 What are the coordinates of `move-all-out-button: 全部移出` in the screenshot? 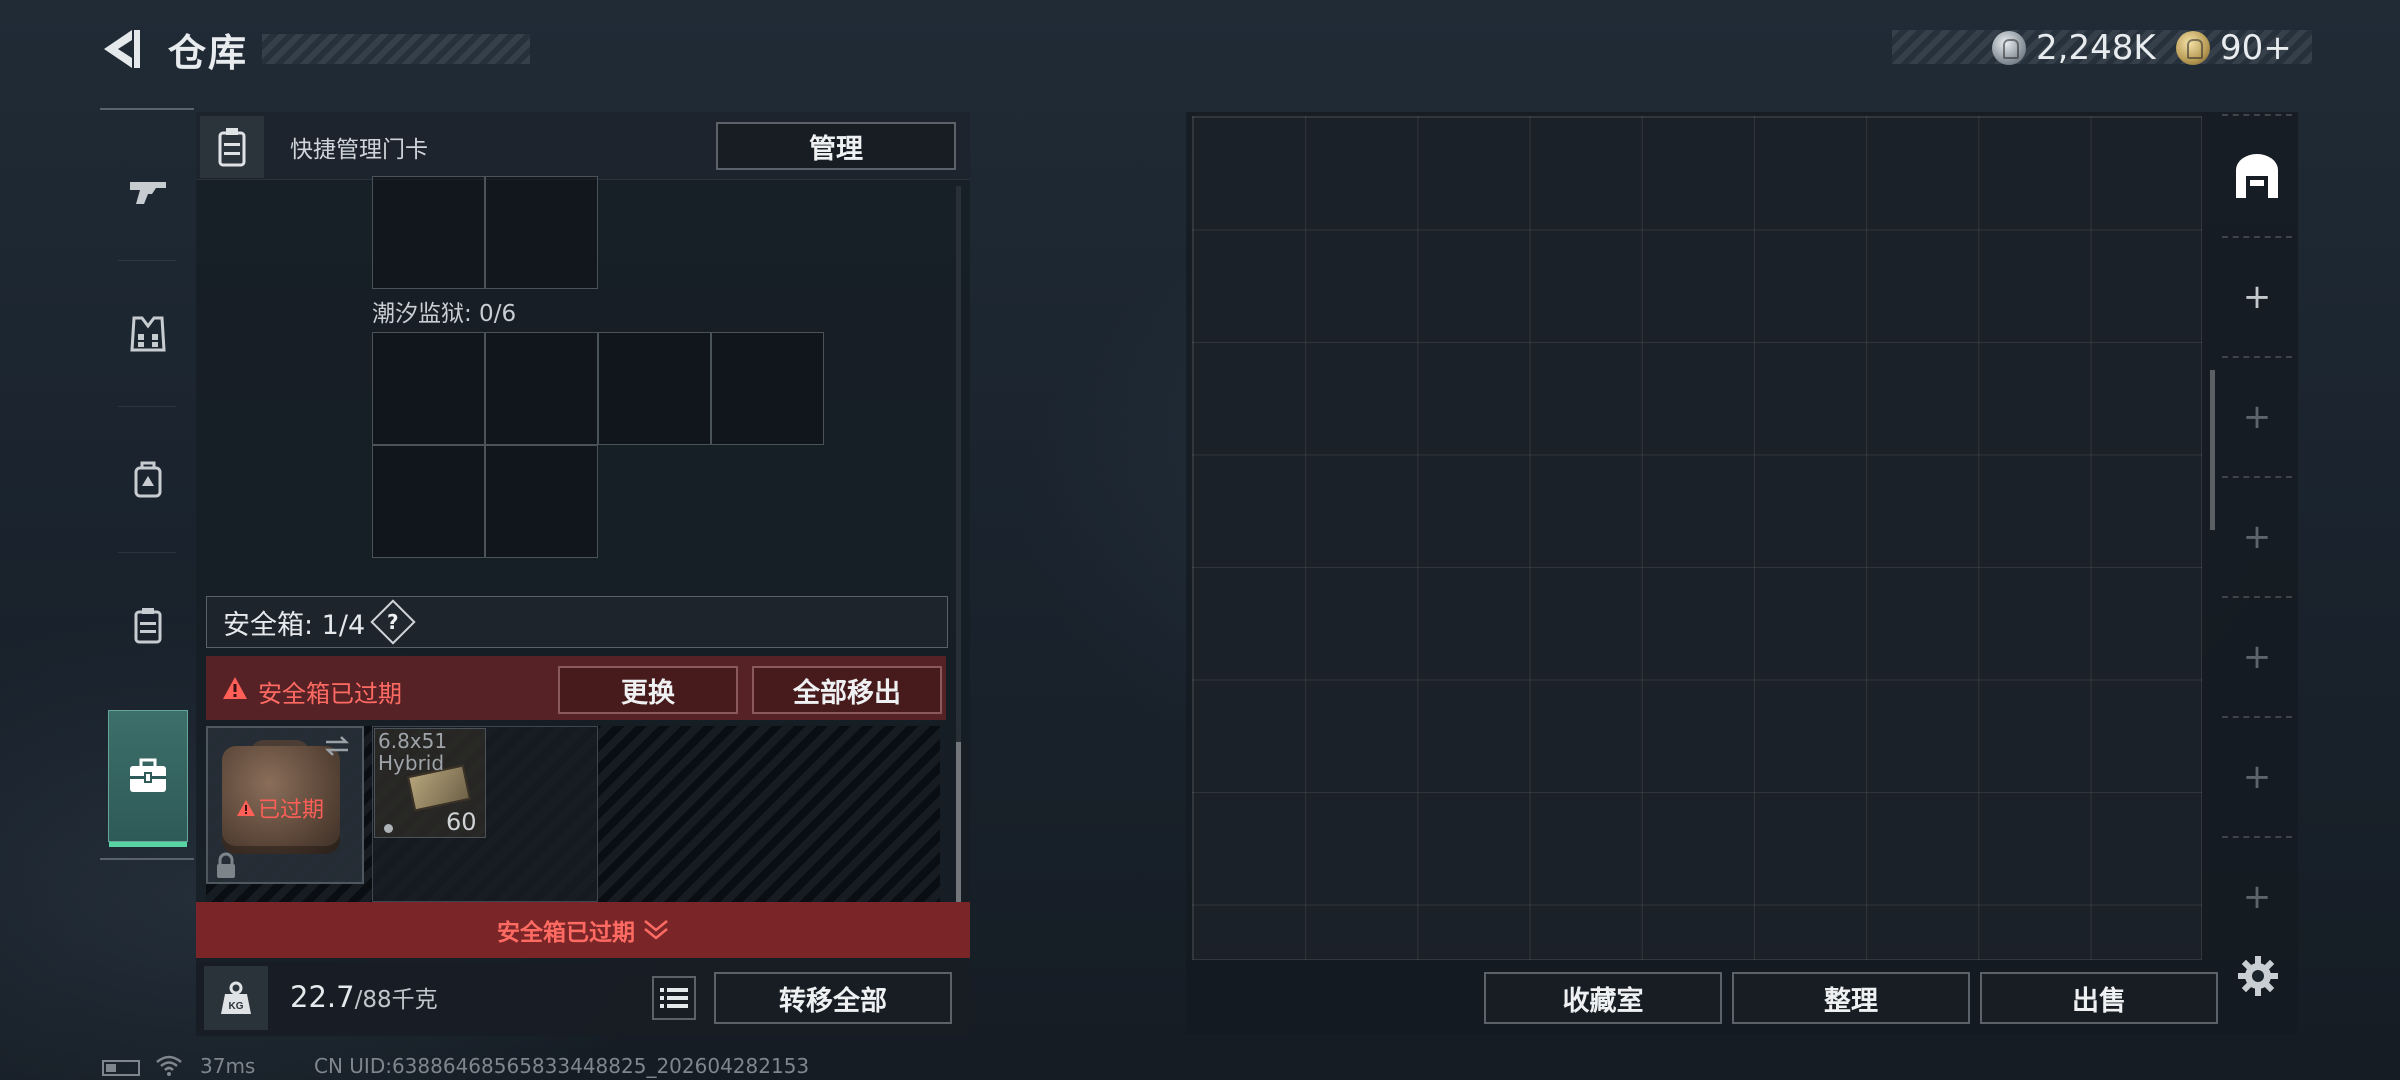 It's located at (847, 690).